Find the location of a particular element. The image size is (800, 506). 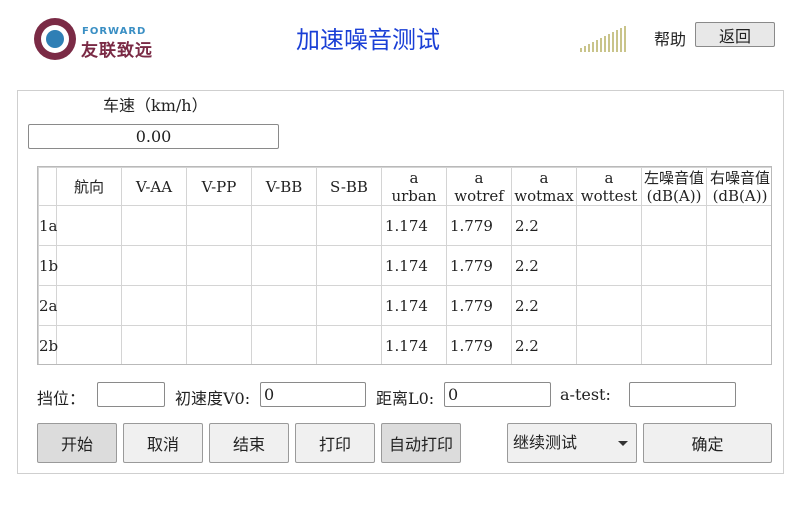

column-header: V-BB is located at coordinates (284, 186).